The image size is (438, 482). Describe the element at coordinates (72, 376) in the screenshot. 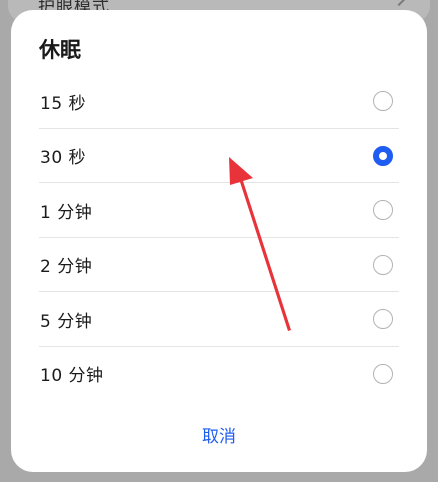

I see `option-label: 10 分钟` at that location.